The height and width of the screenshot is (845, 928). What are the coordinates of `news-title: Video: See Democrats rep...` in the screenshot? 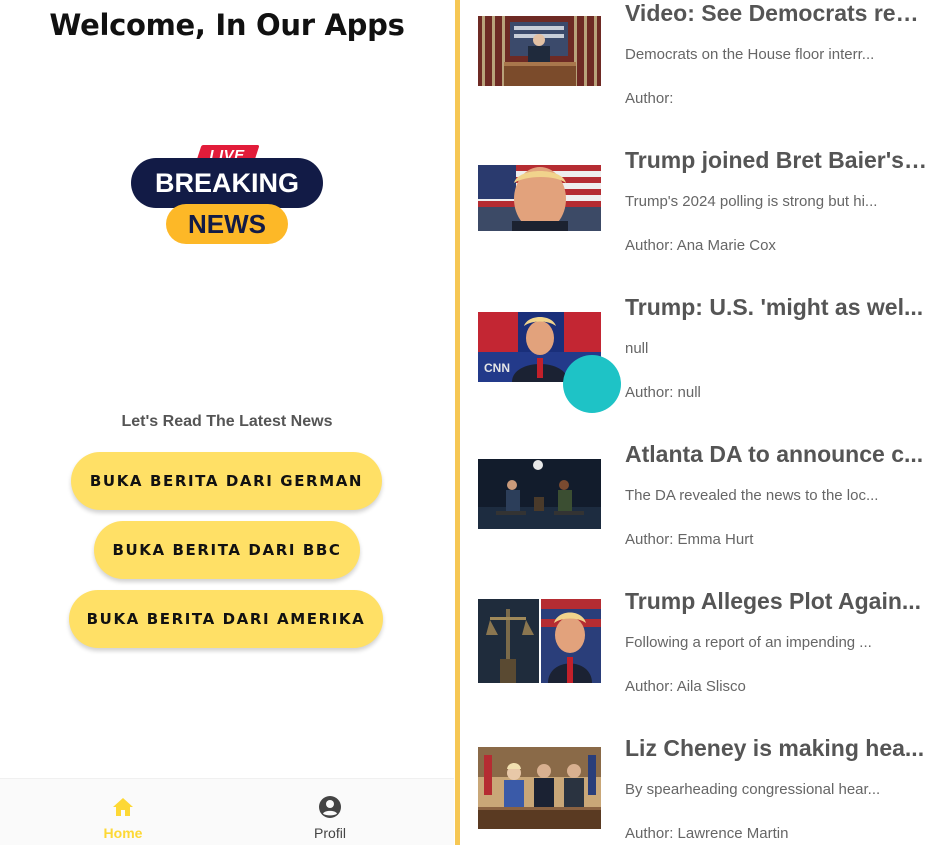 It's located at (776, 13).